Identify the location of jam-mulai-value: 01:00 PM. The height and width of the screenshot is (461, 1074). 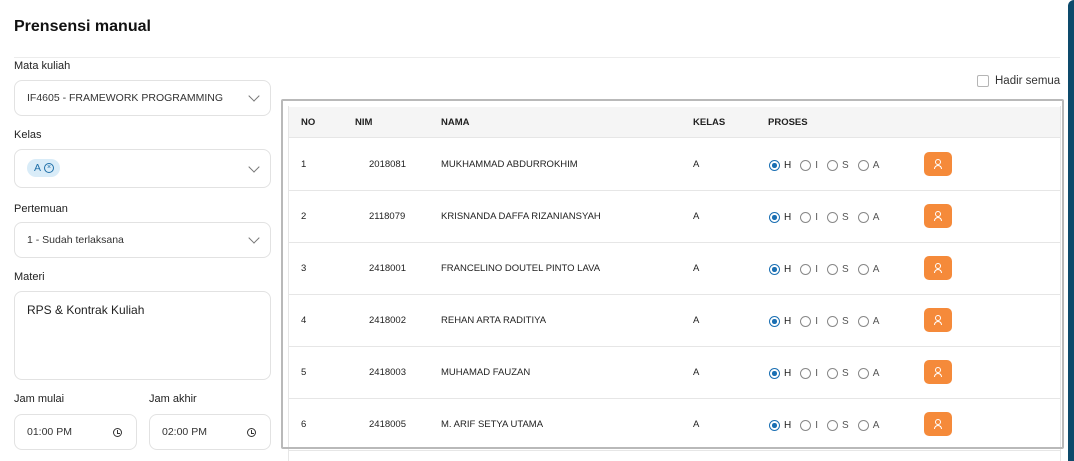
(49, 432).